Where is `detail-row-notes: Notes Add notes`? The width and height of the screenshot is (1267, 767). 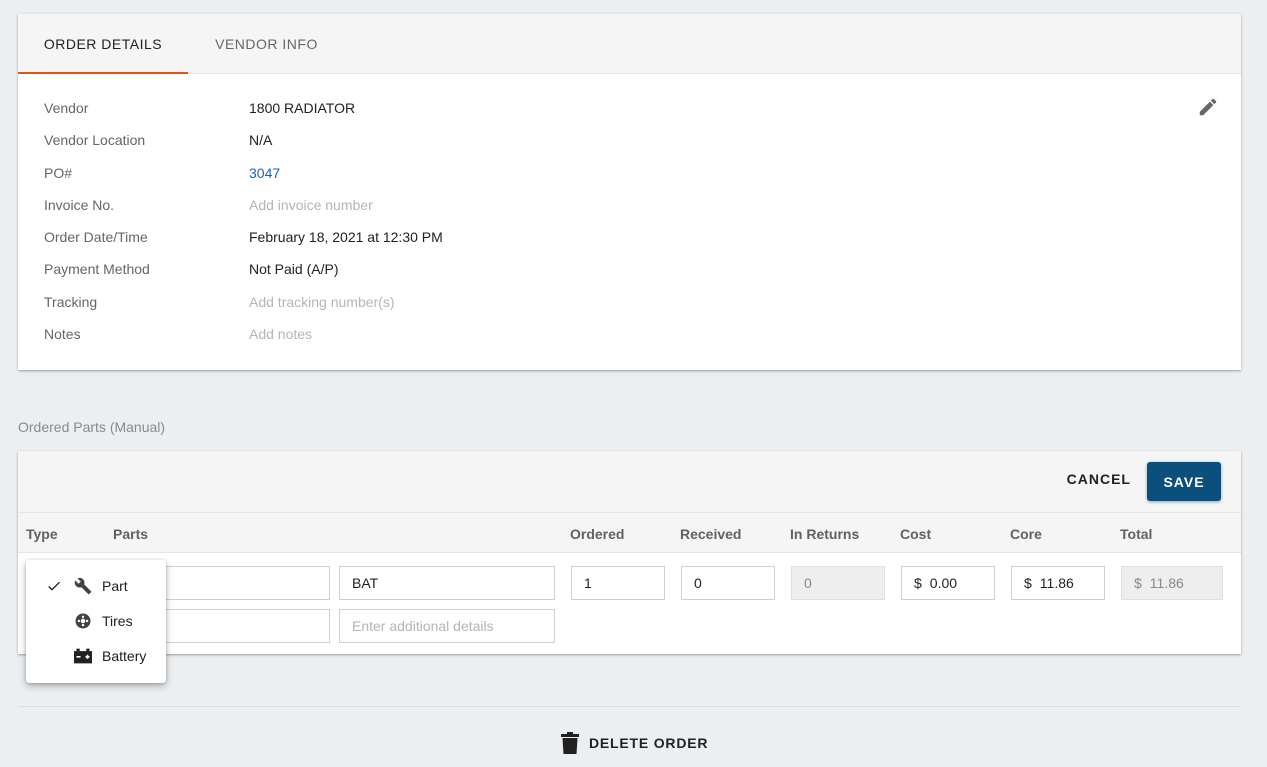 detail-row-notes: Notes Add notes is located at coordinates (243, 342).